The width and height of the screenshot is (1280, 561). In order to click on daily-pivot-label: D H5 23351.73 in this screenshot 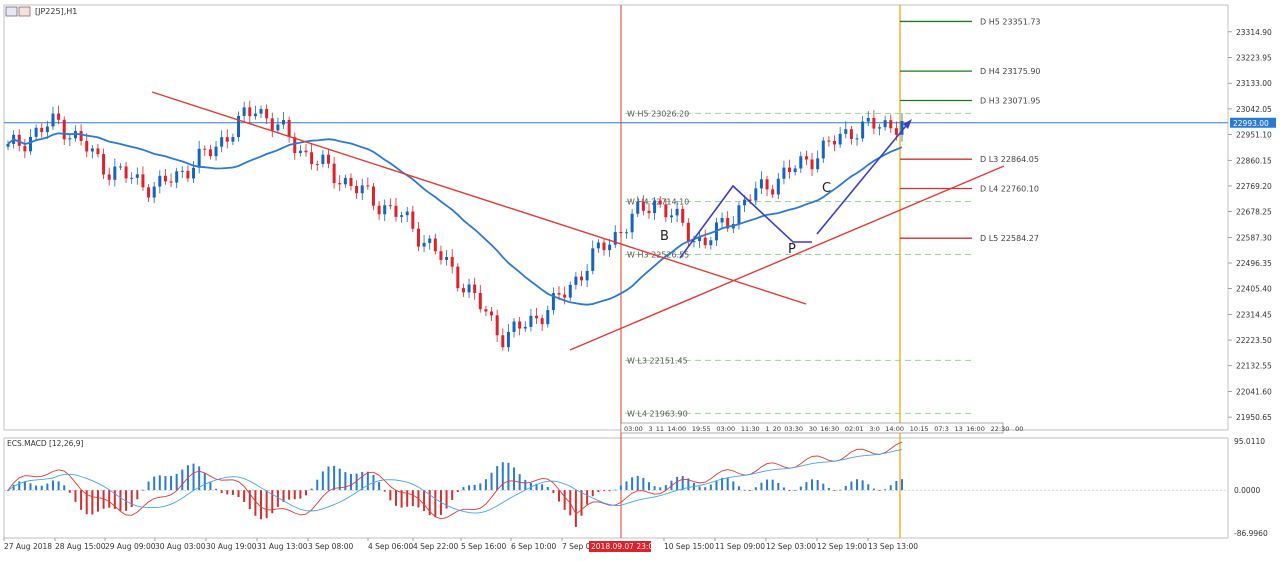, I will do `click(1010, 21)`.